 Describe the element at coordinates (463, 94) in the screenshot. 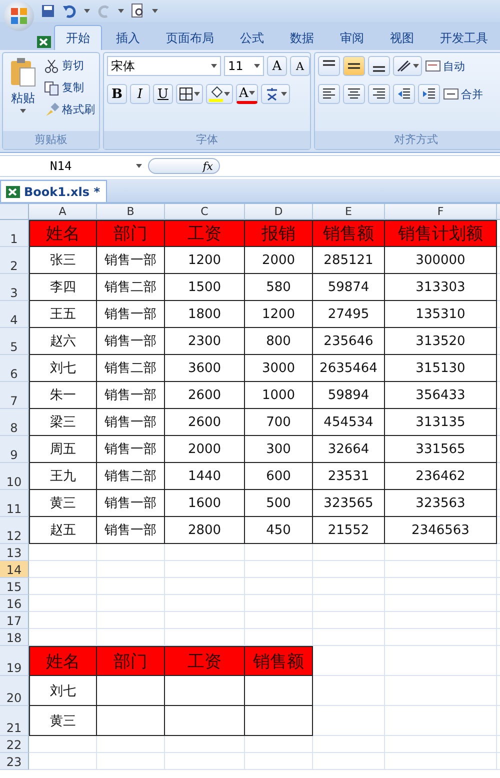

I see `merge-button: 合并` at that location.